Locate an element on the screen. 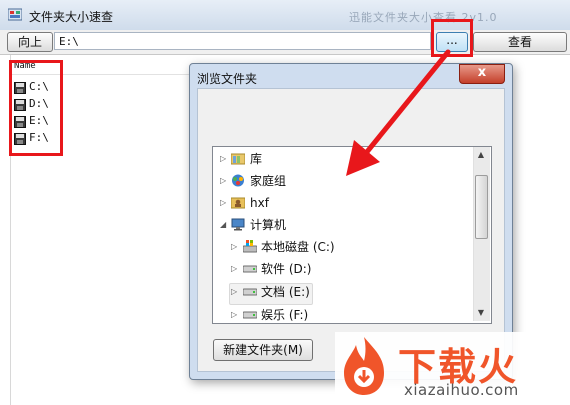 The image size is (570, 405). tree-item-drive-f: ▷ 娱乐 (F:) is located at coordinates (343, 315).